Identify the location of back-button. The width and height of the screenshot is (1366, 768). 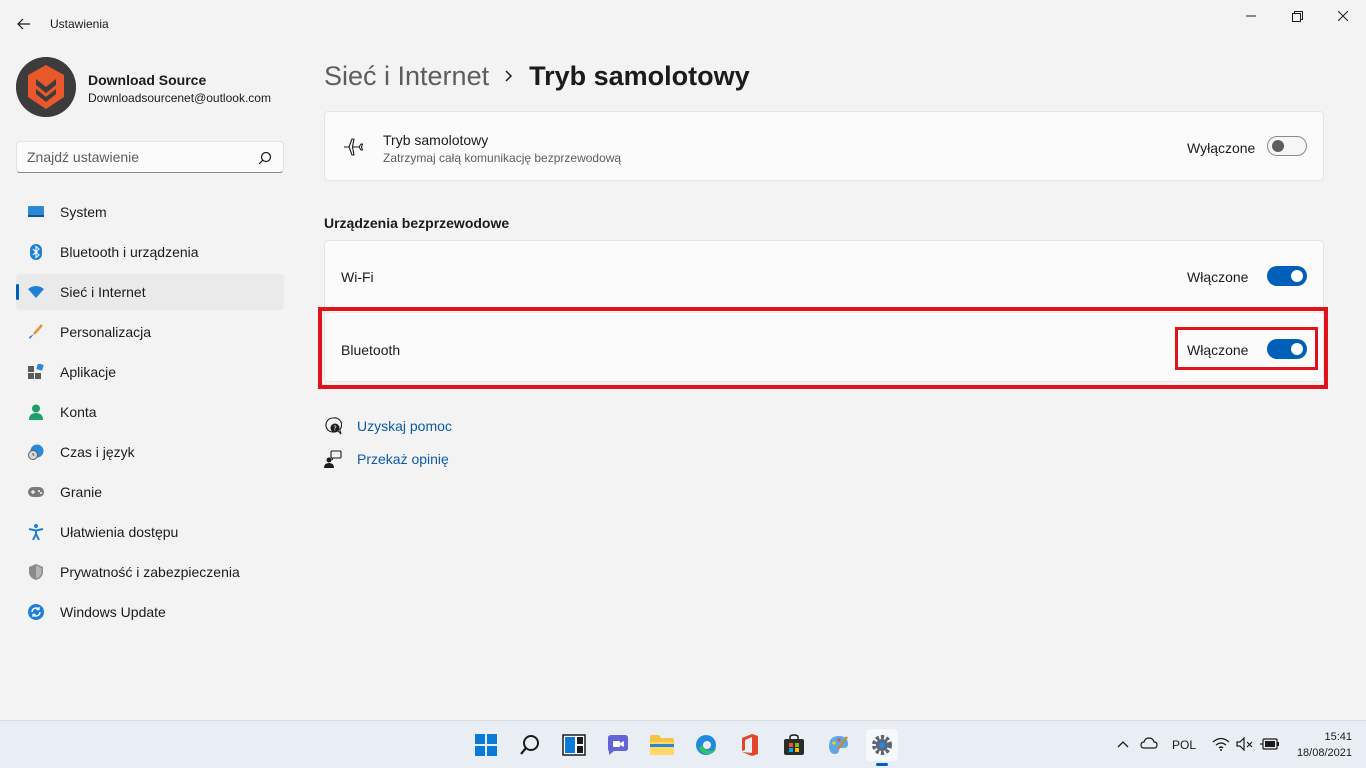
(24, 24).